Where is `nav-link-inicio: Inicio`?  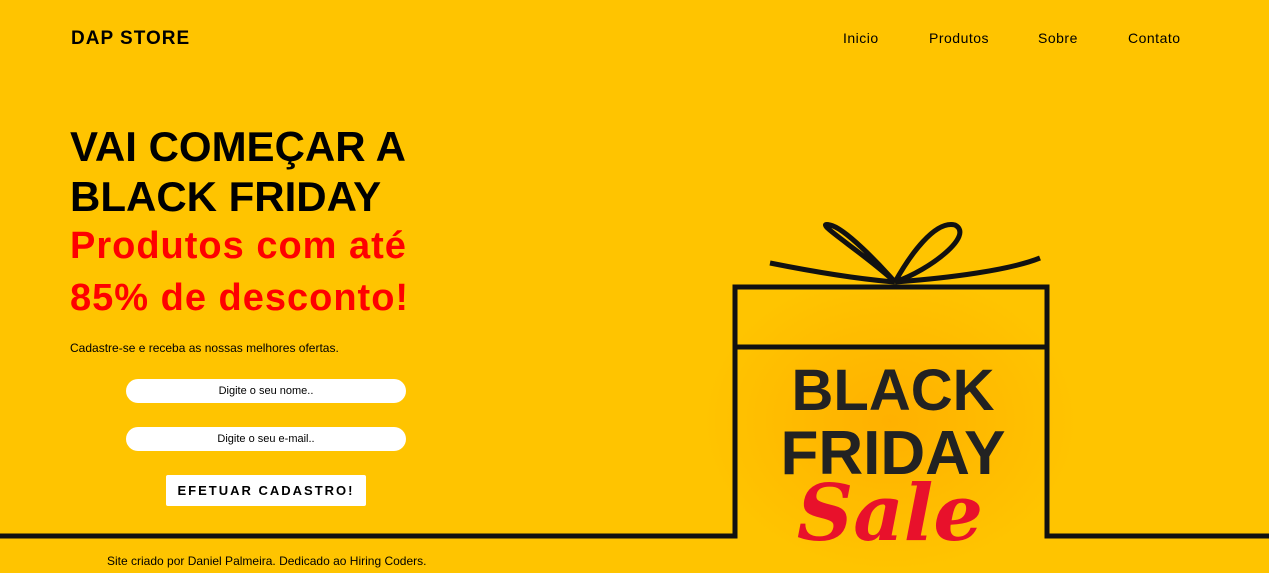 nav-link-inicio: Inicio is located at coordinates (861, 38).